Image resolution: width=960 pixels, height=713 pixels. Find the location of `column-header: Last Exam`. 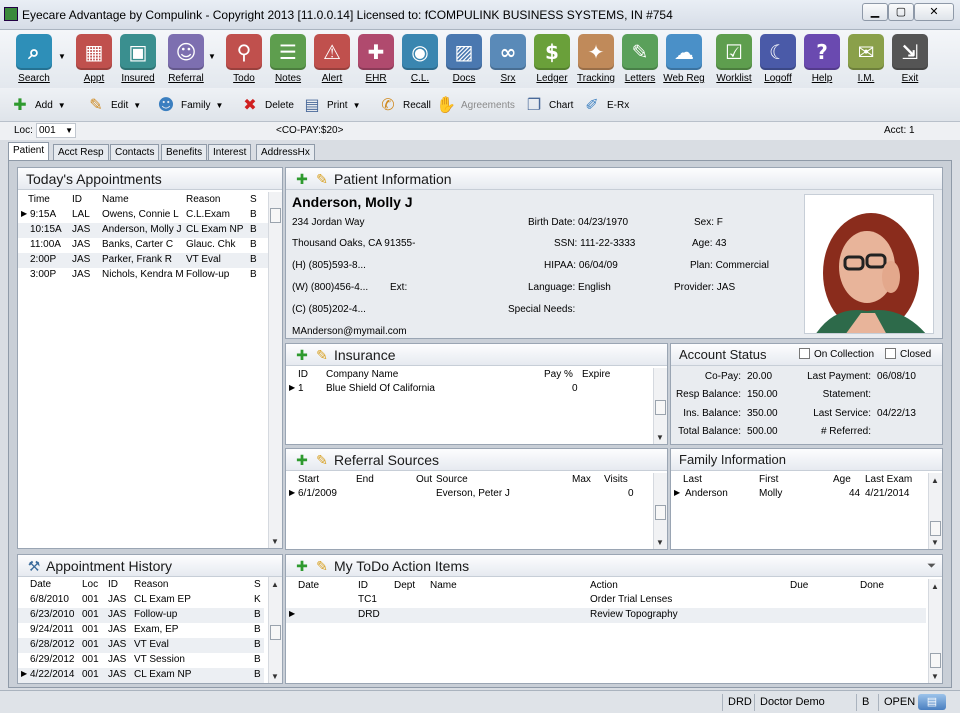

column-header: Last Exam is located at coordinates (888, 479).